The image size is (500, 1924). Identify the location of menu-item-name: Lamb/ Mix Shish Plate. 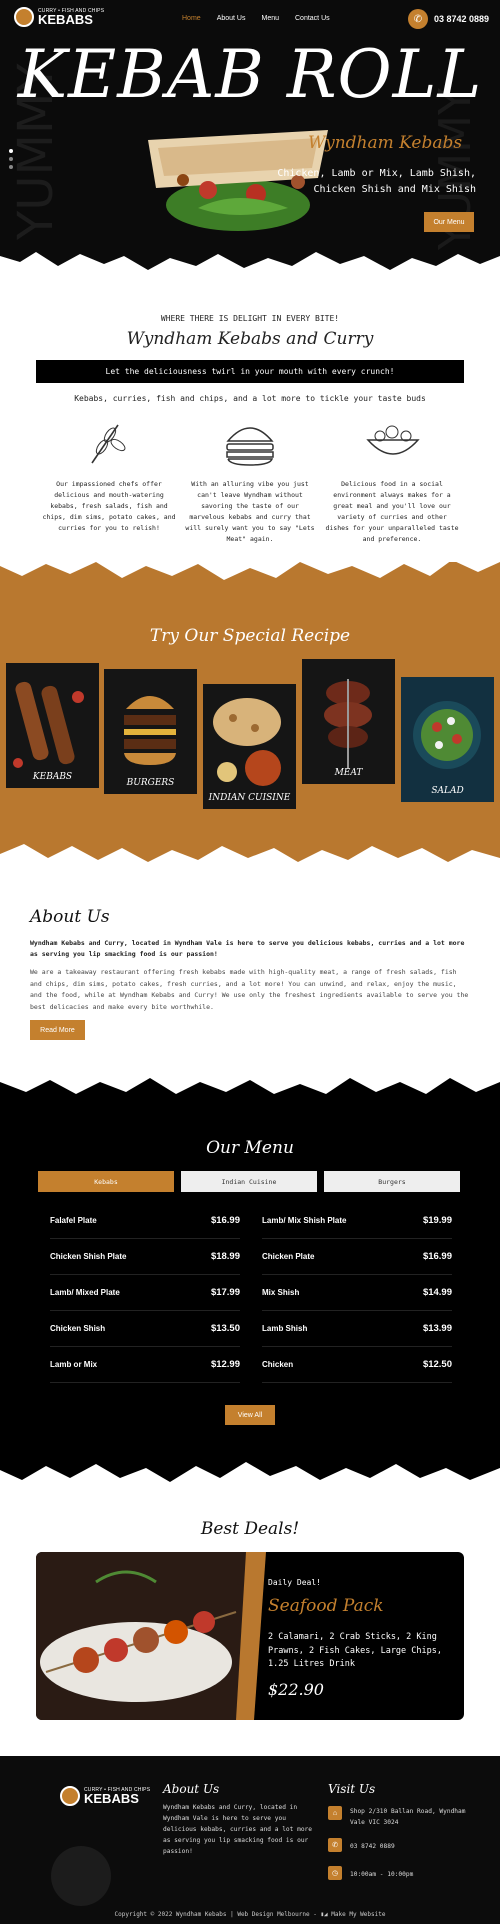
(304, 1220).